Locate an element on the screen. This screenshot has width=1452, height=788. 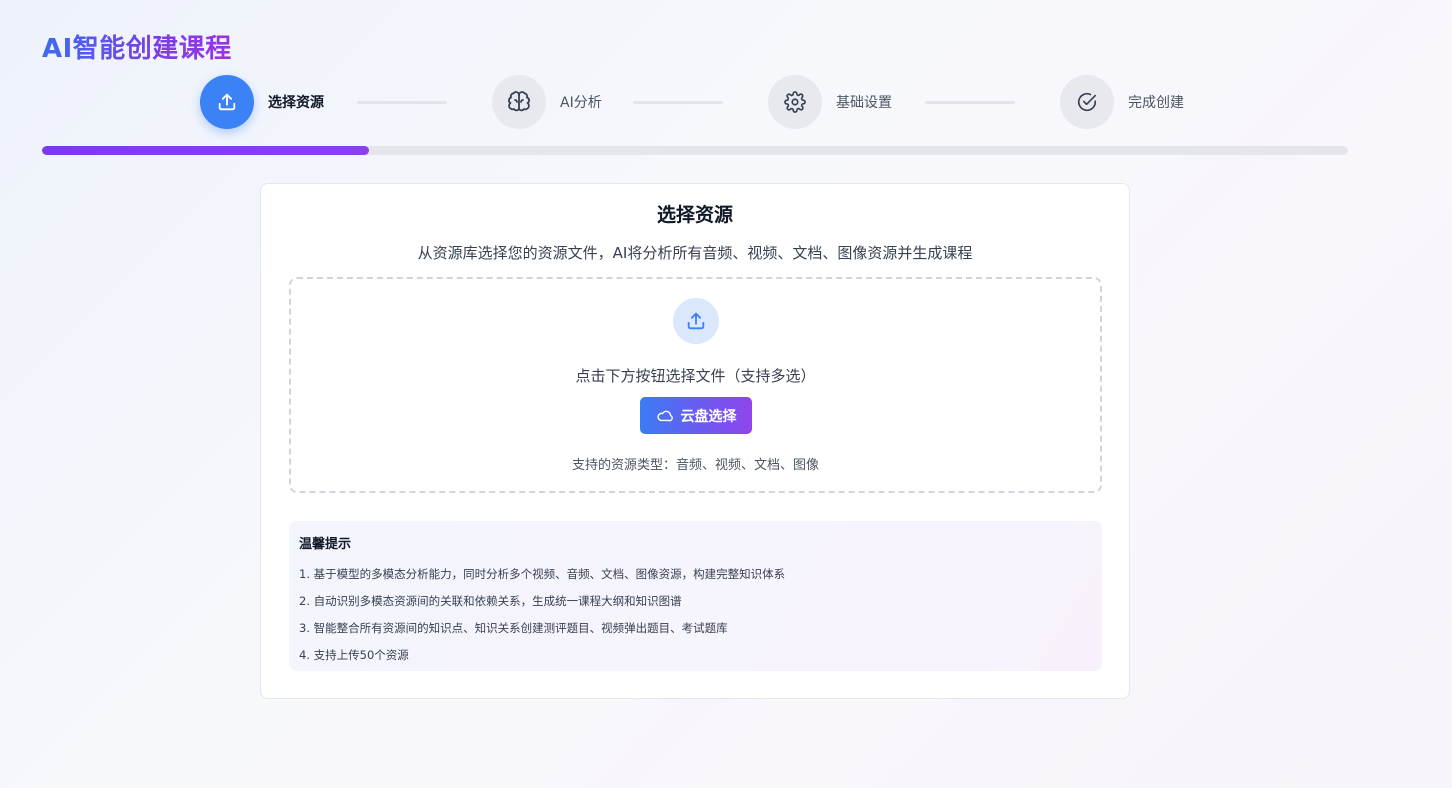
card-title: 选择资源 is located at coordinates (694, 215).